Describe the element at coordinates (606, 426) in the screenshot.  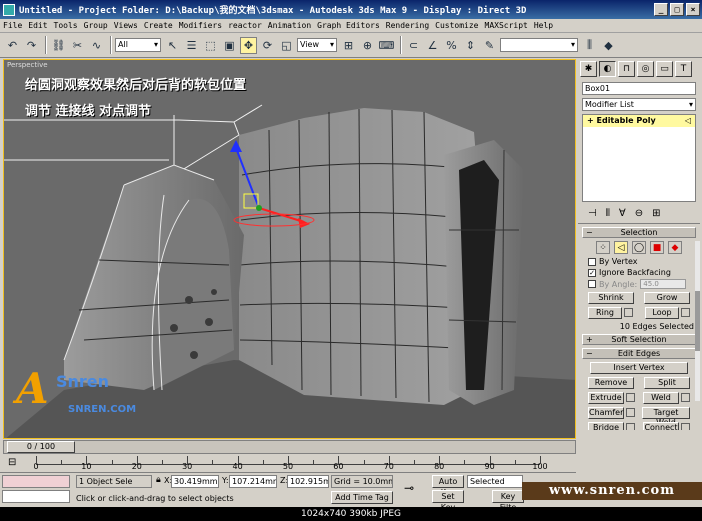
I see `bridge-button: Bridge` at that location.